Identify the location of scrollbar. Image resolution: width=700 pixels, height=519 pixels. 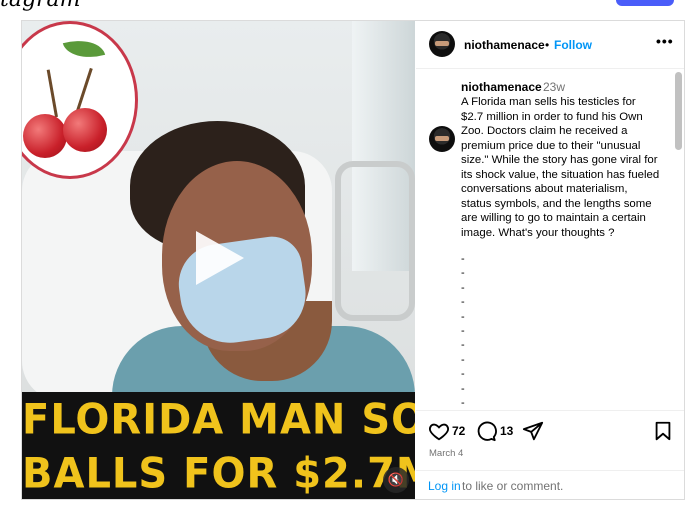
(678, 111).